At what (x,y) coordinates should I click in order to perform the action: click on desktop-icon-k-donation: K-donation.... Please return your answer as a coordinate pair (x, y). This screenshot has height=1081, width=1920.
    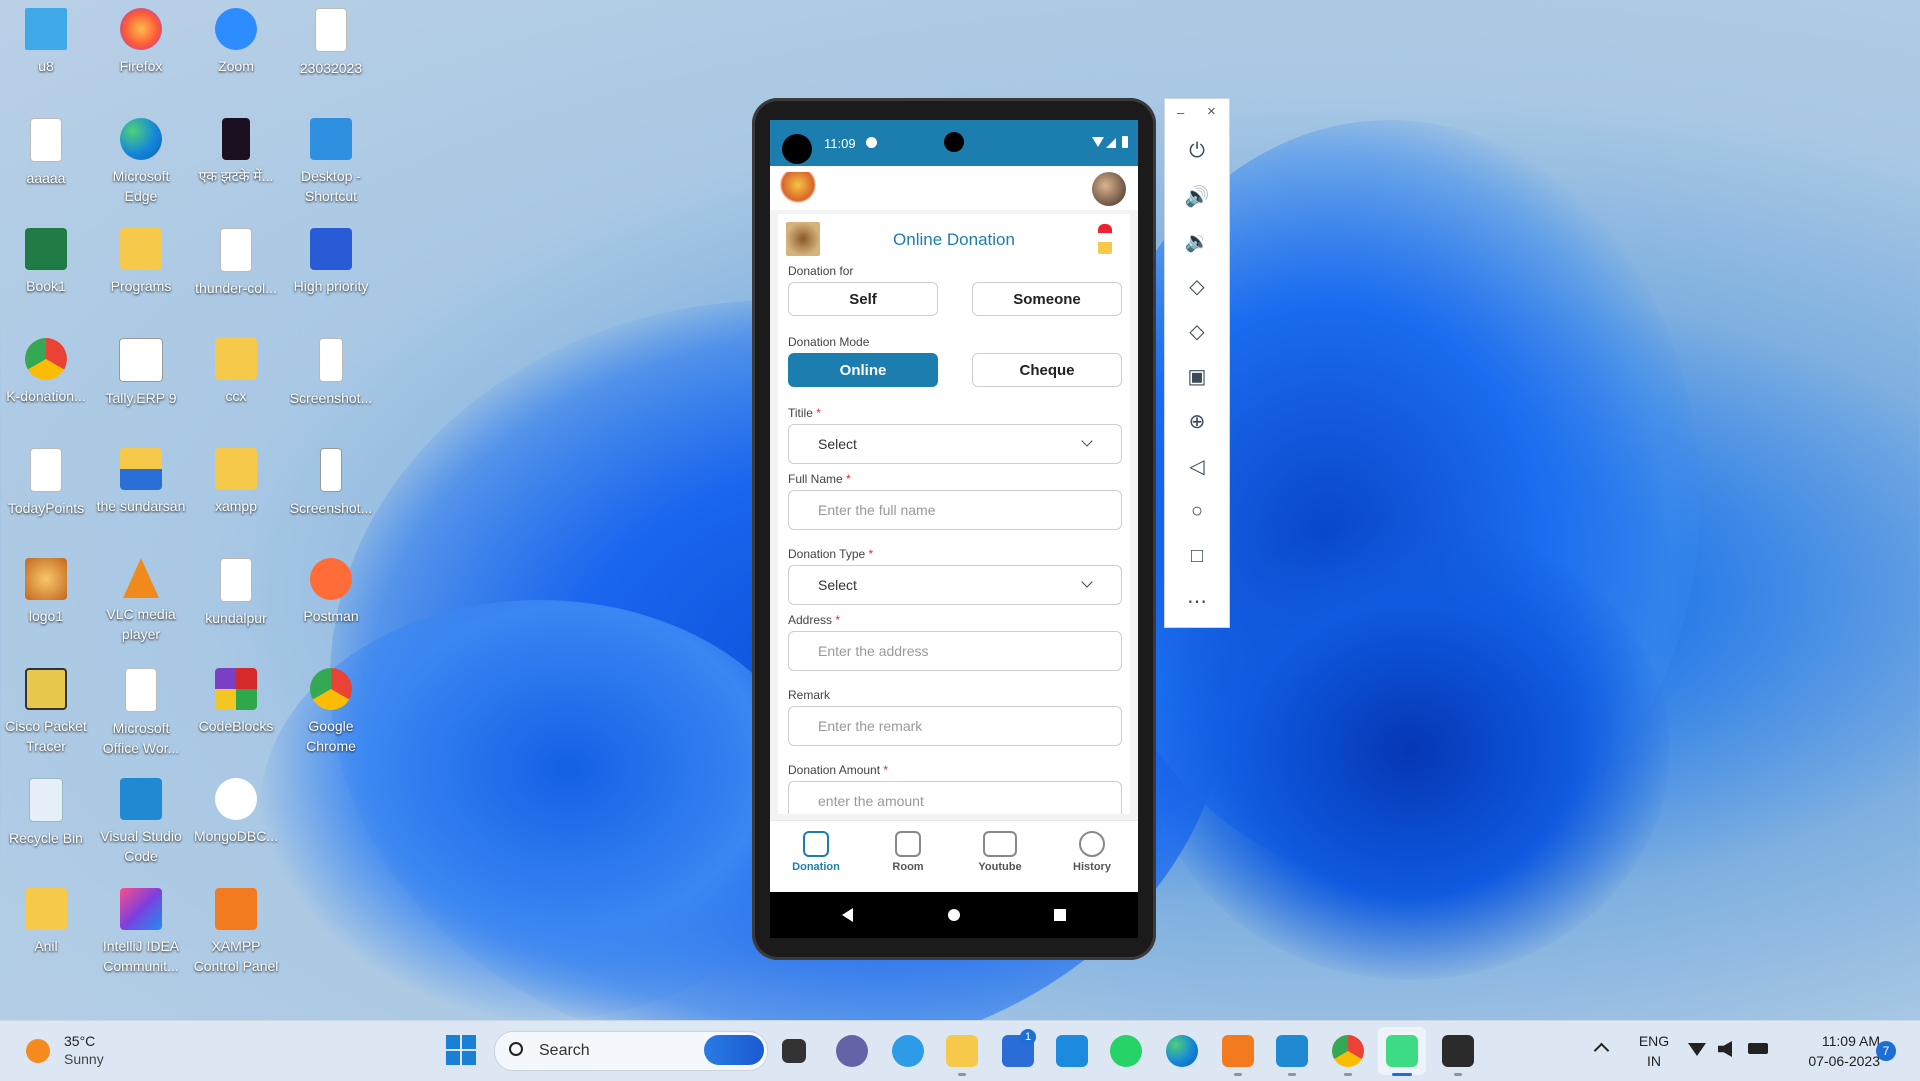
    Looking at the image, I should click on (46, 384).